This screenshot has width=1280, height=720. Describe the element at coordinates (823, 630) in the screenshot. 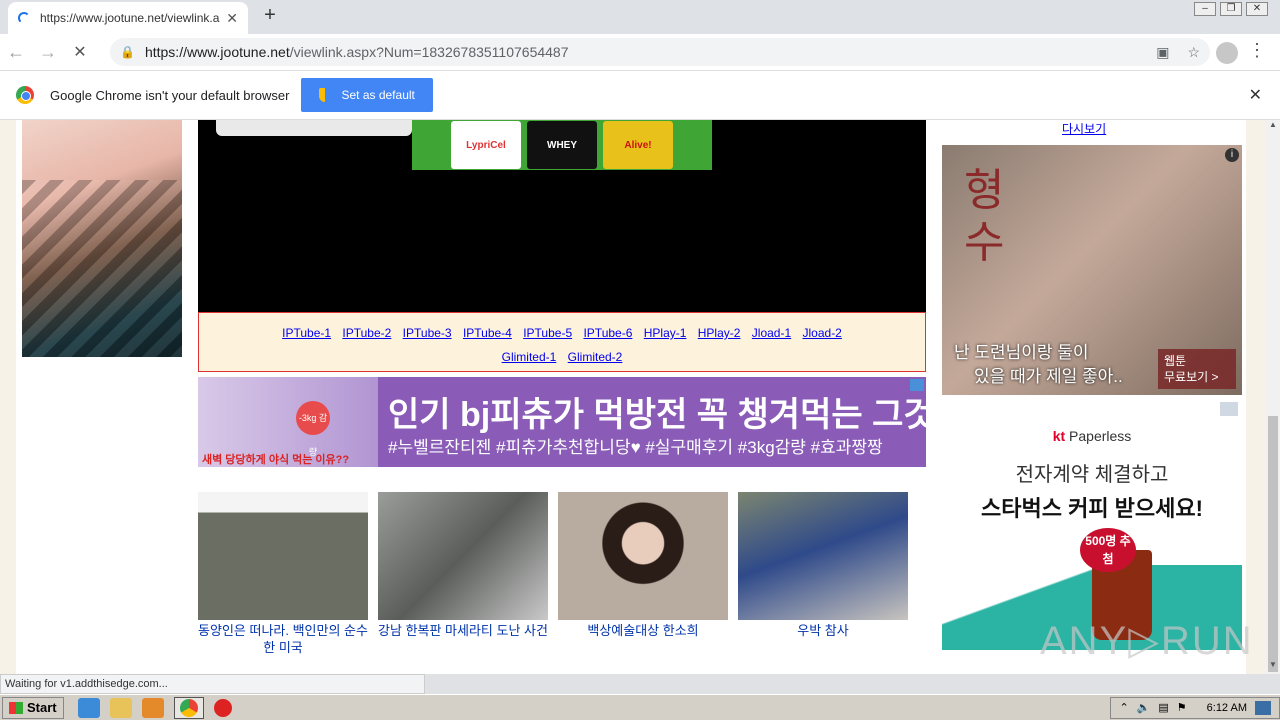

I see `thumbnail-caption: 우박 참사` at that location.